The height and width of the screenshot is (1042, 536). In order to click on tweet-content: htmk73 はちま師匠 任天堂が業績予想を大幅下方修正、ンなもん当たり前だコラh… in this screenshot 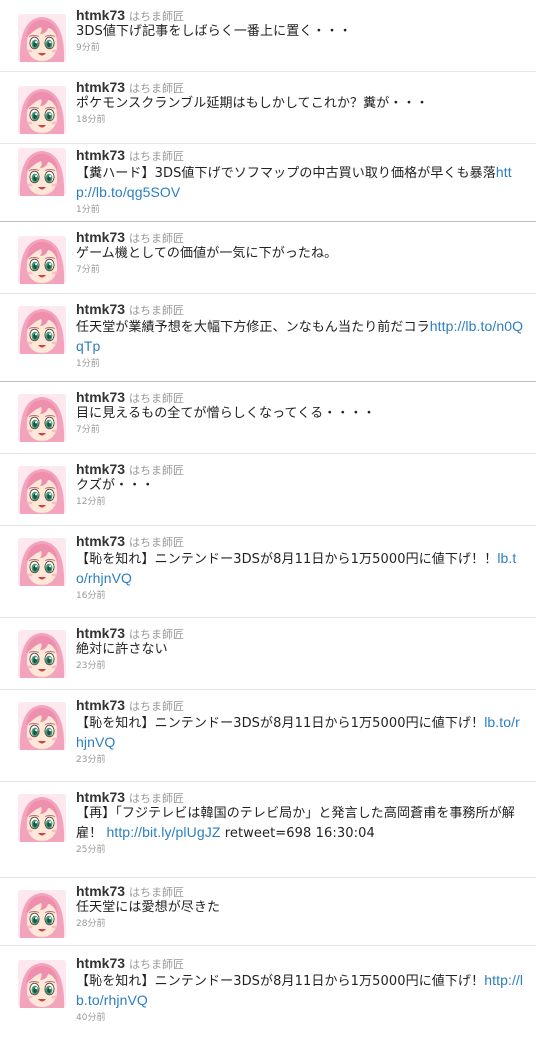, I will do `click(301, 335)`.